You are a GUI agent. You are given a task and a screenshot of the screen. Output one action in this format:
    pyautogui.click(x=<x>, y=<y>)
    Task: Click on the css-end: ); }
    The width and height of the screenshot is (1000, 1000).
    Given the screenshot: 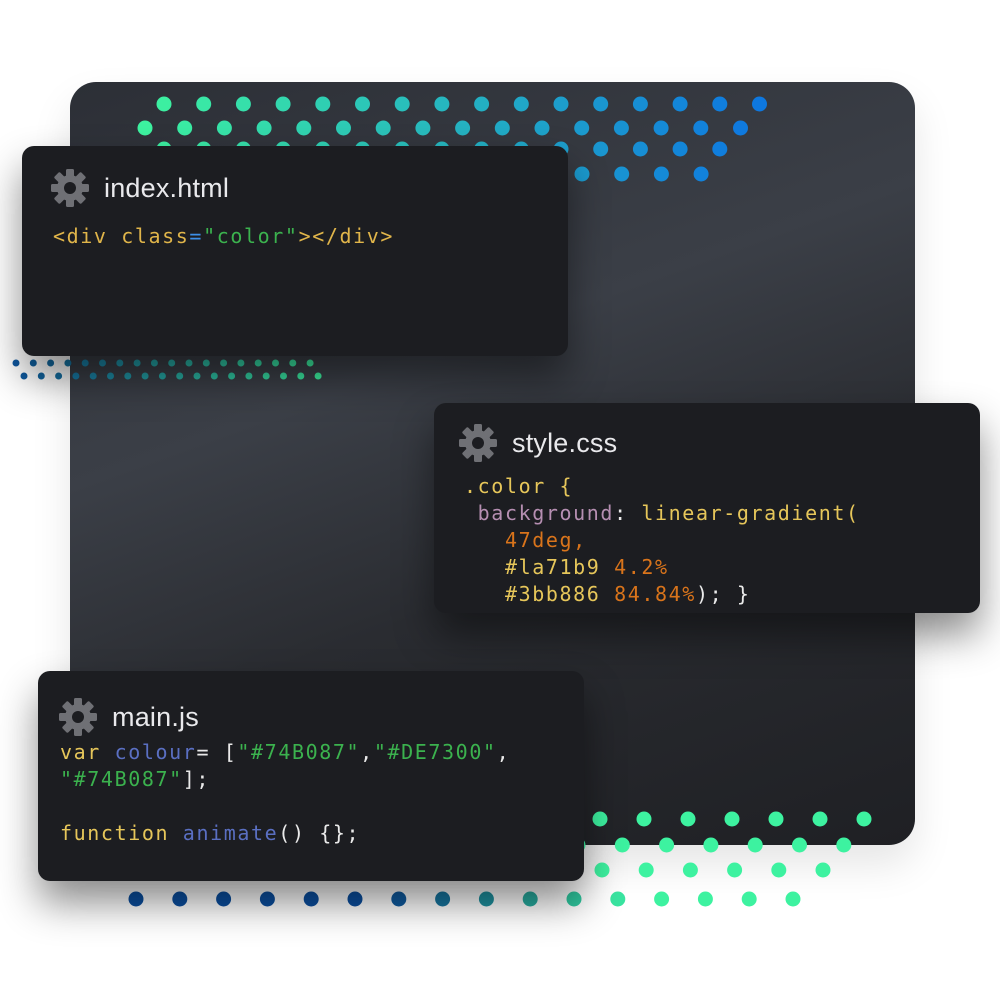 What is the action you would take?
    pyautogui.click(x=723, y=594)
    